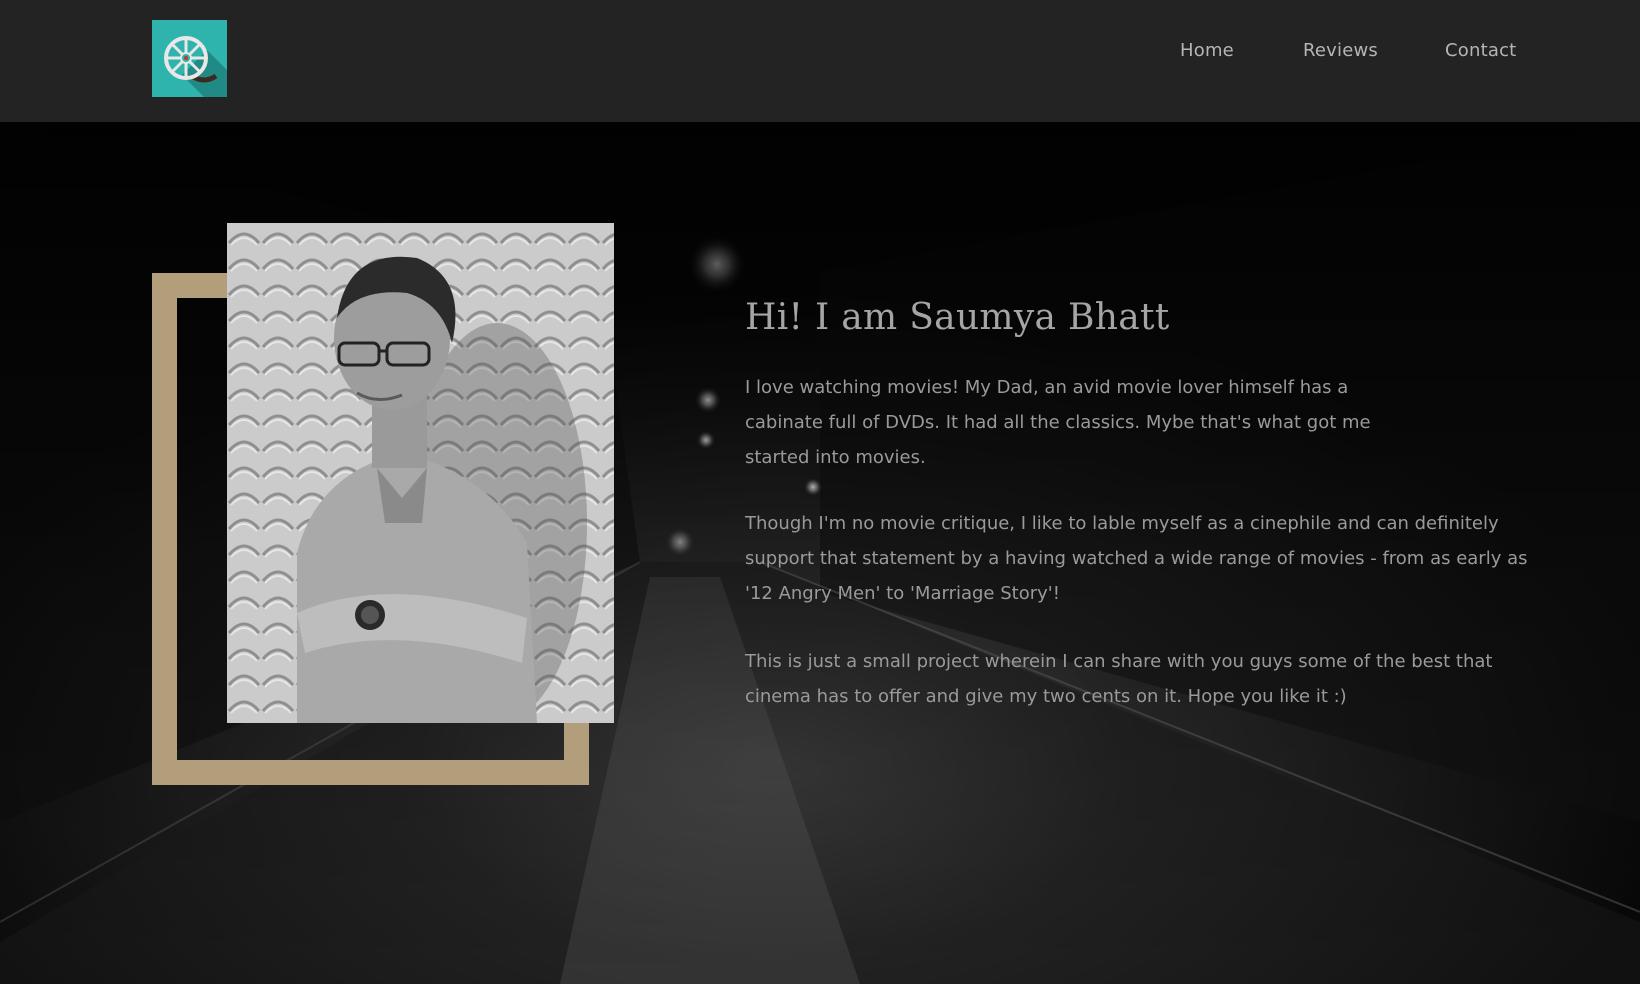 The width and height of the screenshot is (1640, 984). Describe the element at coordinates (195, 66) in the screenshot. I see `film-reel-icon` at that location.